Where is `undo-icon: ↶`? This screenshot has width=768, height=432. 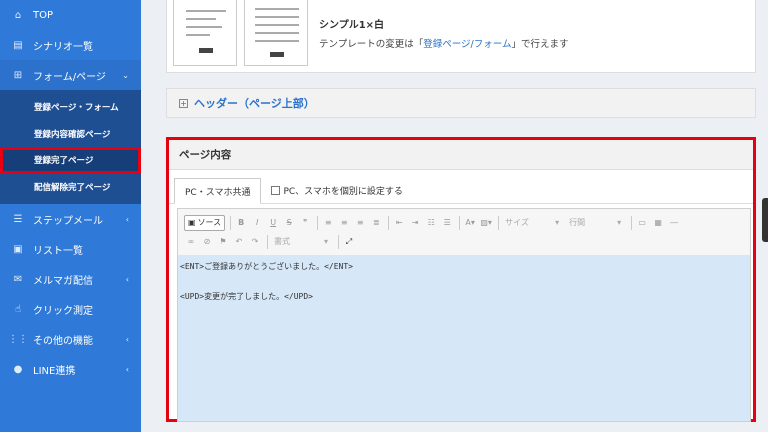
undo-icon: ↶ is located at coordinates (239, 242).